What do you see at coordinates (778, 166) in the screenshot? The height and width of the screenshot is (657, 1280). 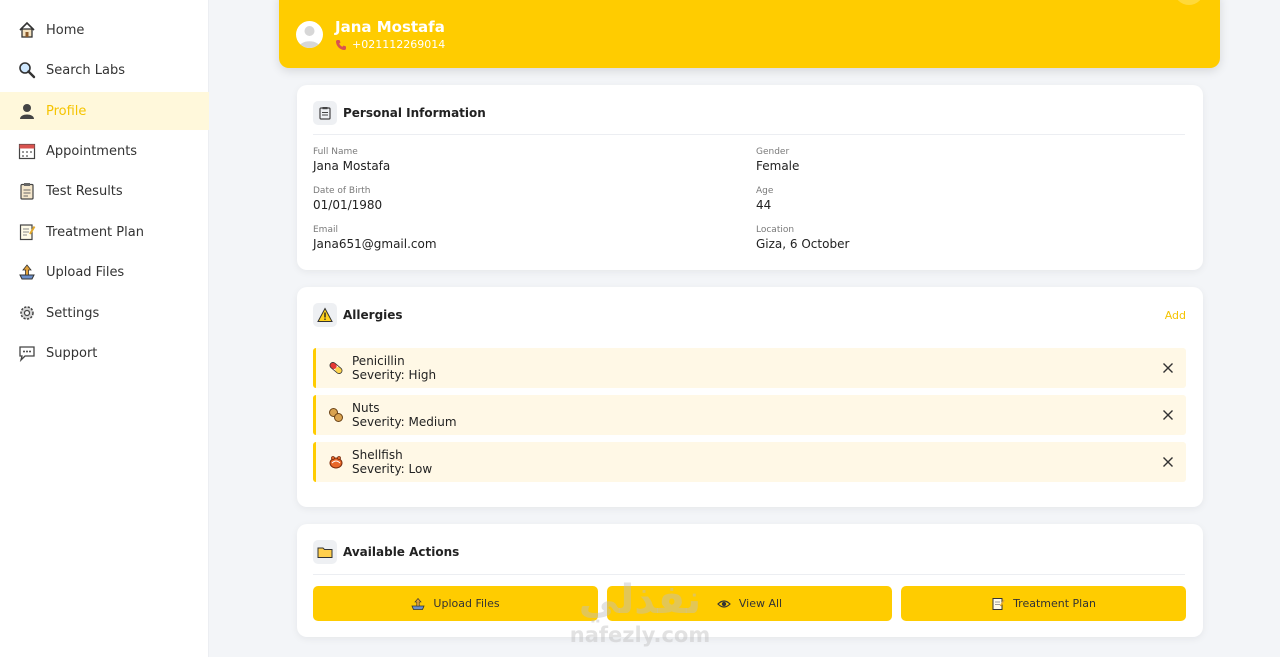 I see `field-value: Female` at bounding box center [778, 166].